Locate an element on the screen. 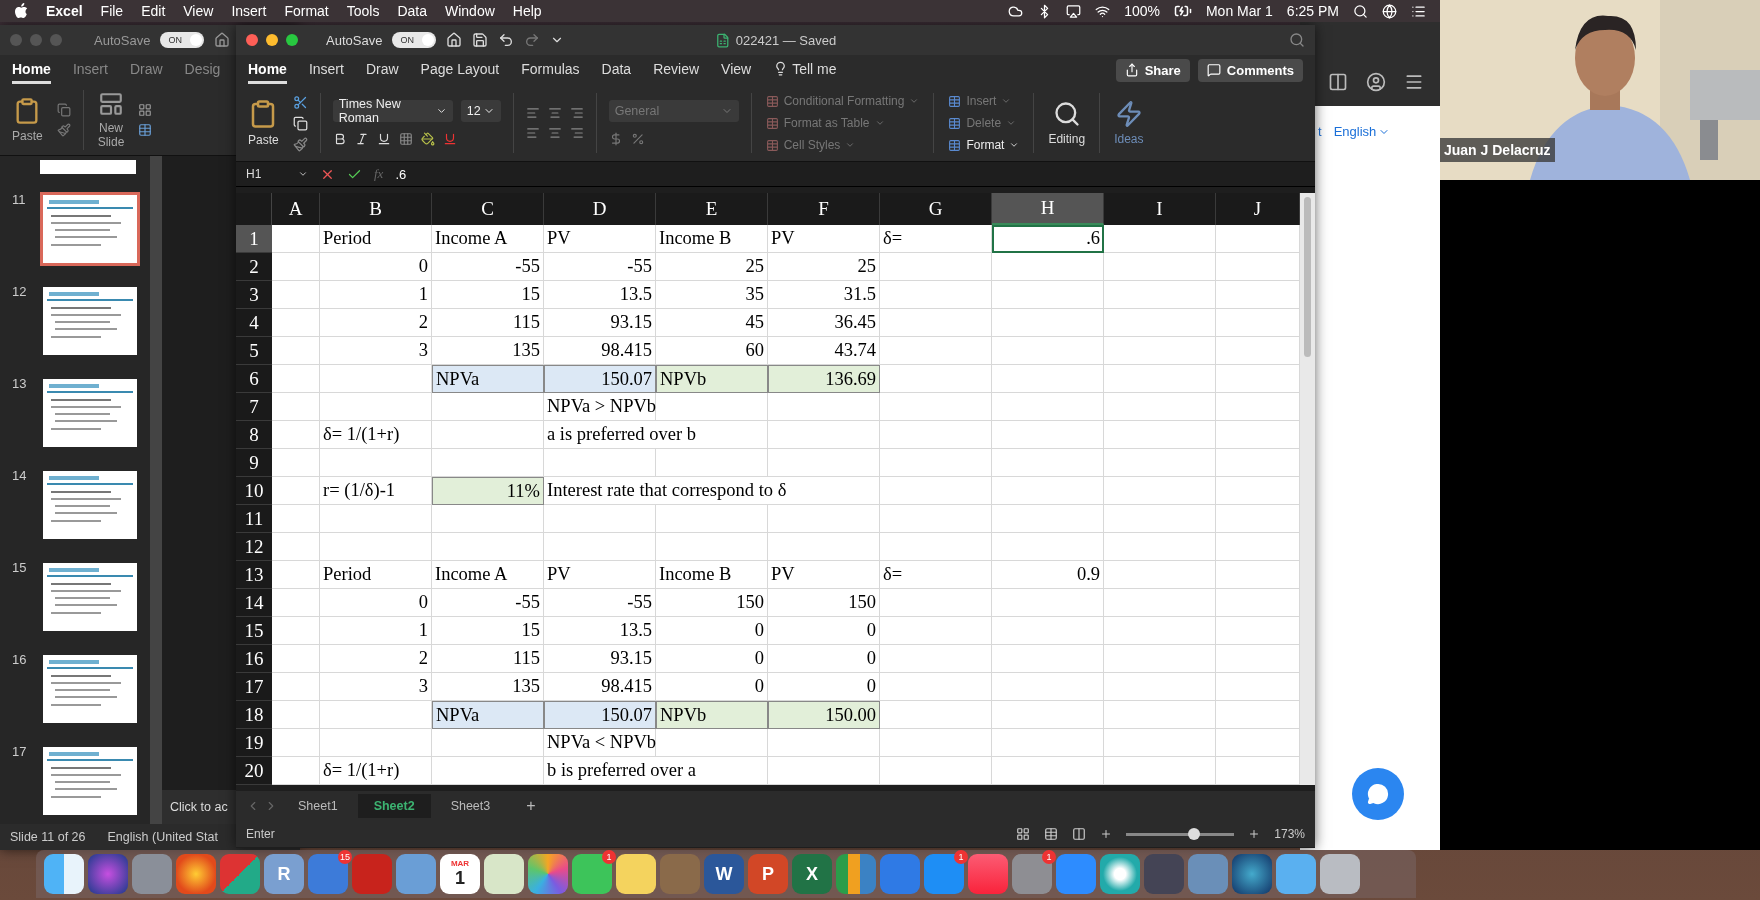 This screenshot has height=900, width=1760. table-cell: 45 is located at coordinates (712, 323).